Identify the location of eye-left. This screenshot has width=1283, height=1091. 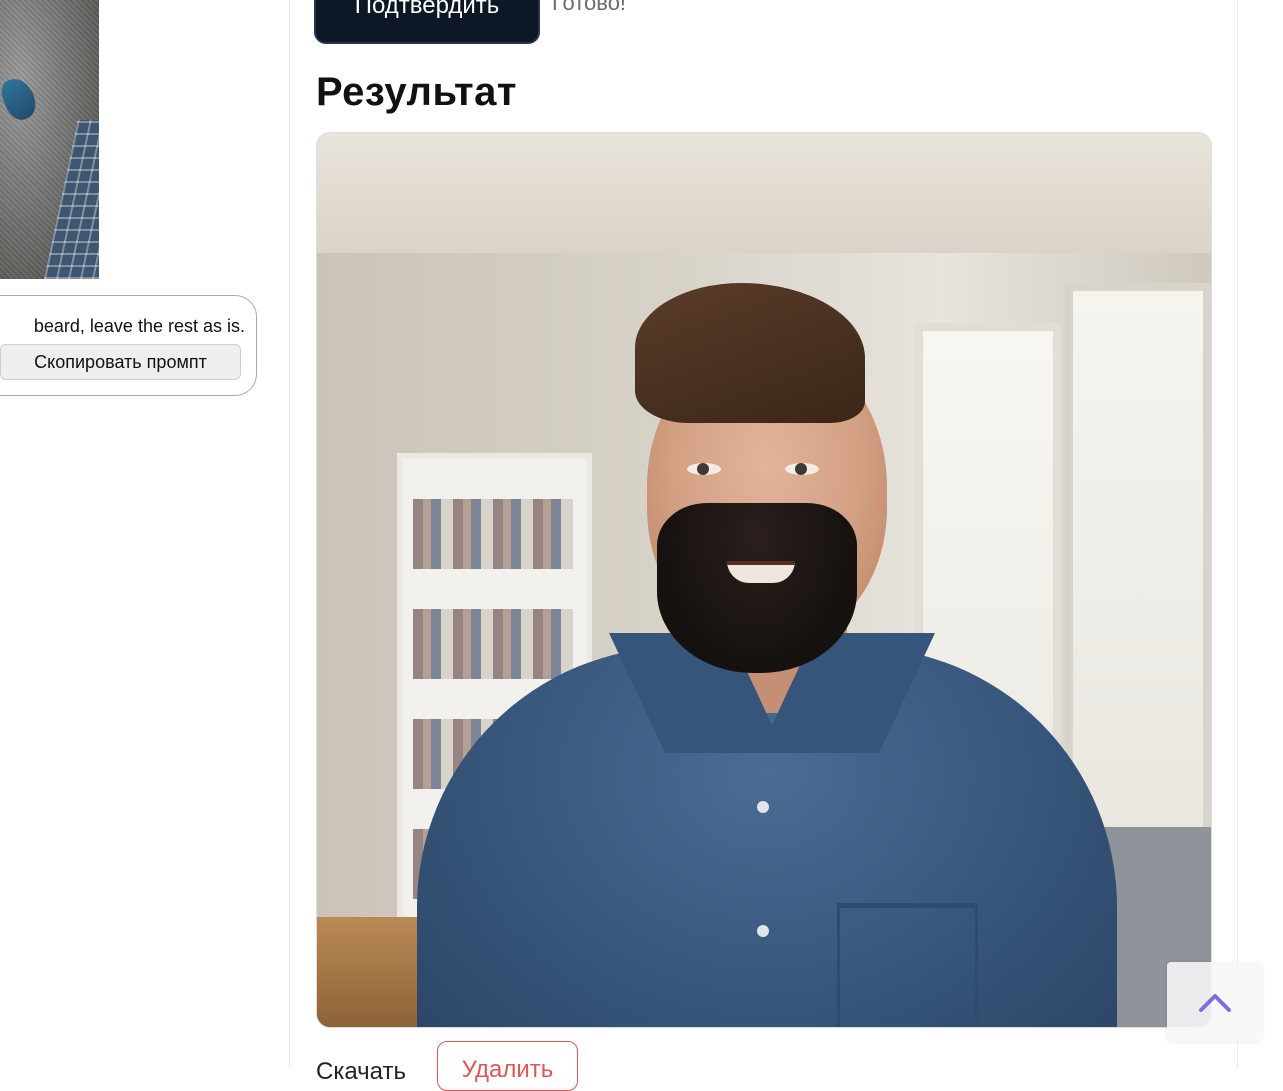
(704, 469).